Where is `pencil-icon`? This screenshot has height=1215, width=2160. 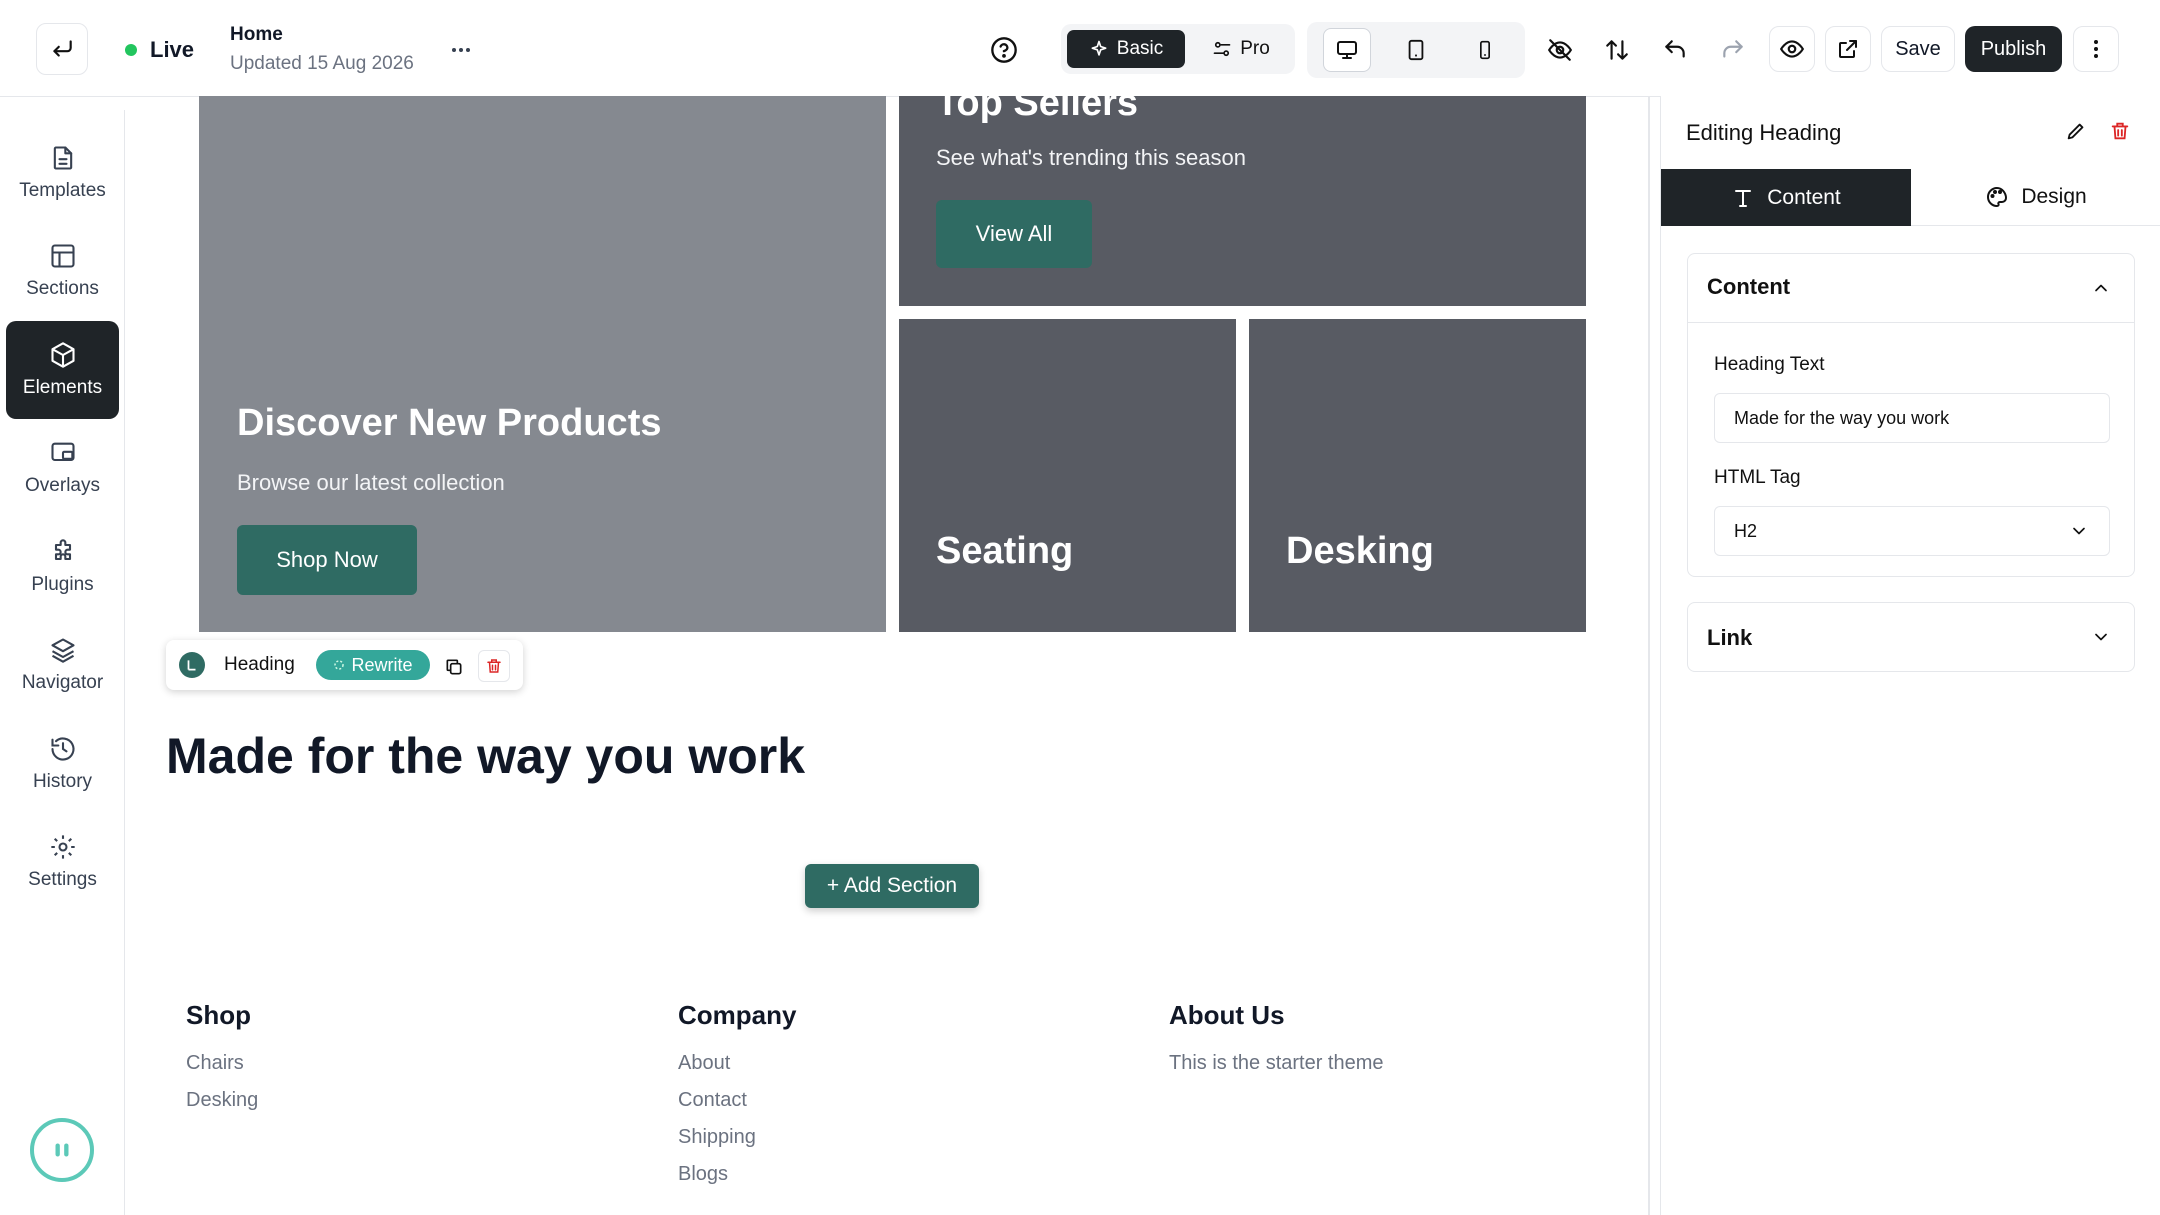
pencil-icon is located at coordinates (2075, 131).